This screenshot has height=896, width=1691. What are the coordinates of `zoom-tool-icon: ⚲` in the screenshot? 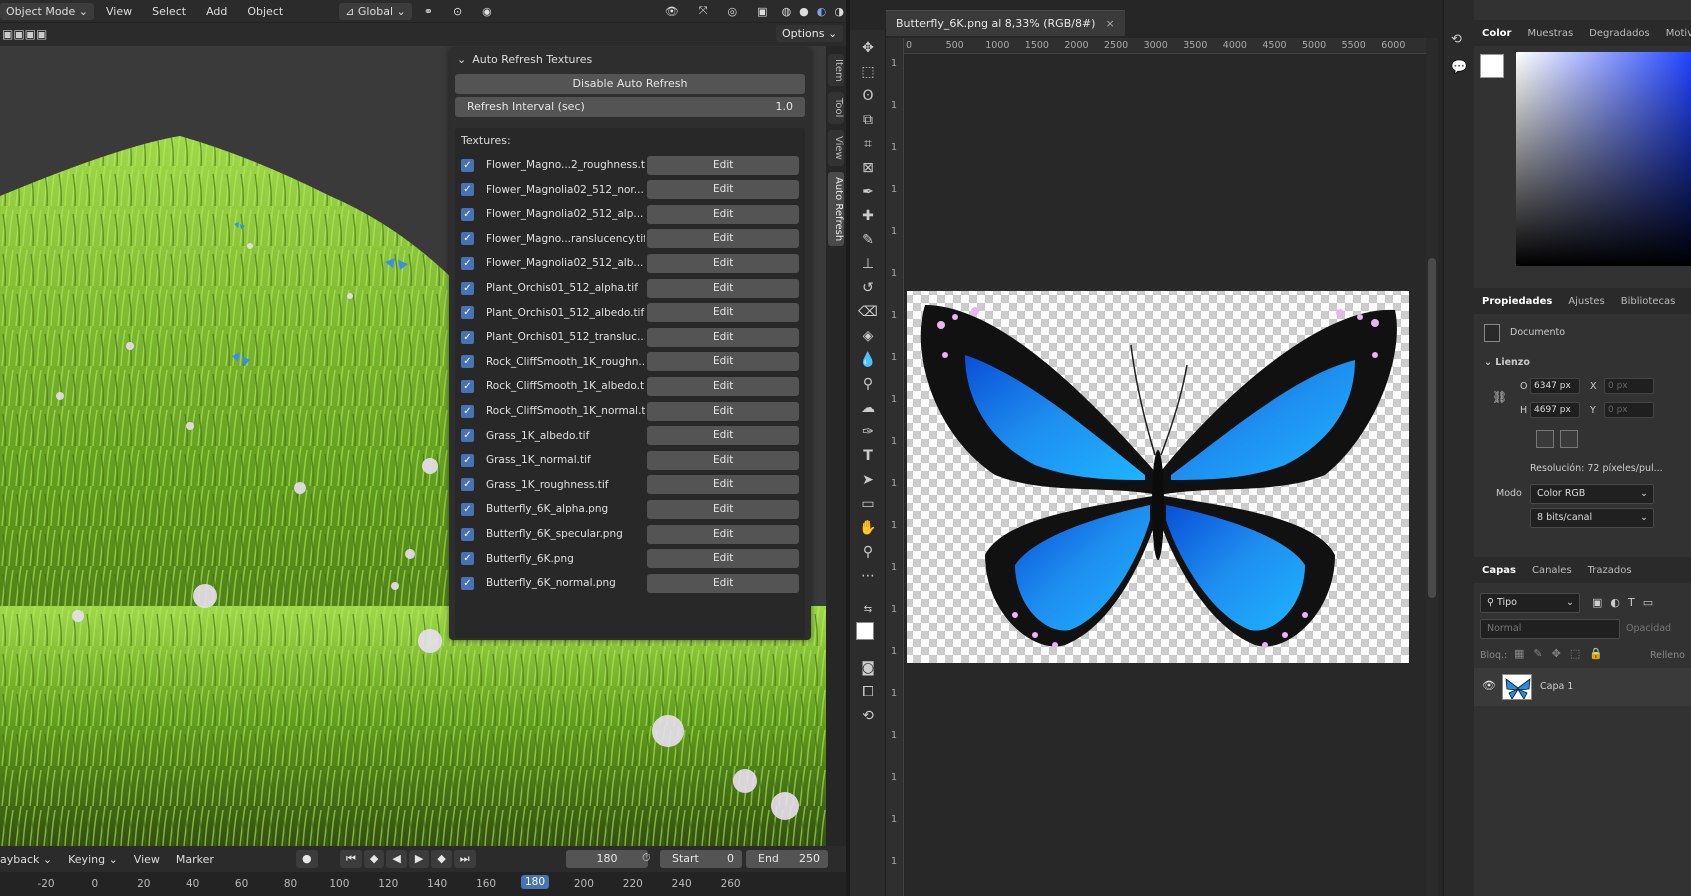 It's located at (868, 552).